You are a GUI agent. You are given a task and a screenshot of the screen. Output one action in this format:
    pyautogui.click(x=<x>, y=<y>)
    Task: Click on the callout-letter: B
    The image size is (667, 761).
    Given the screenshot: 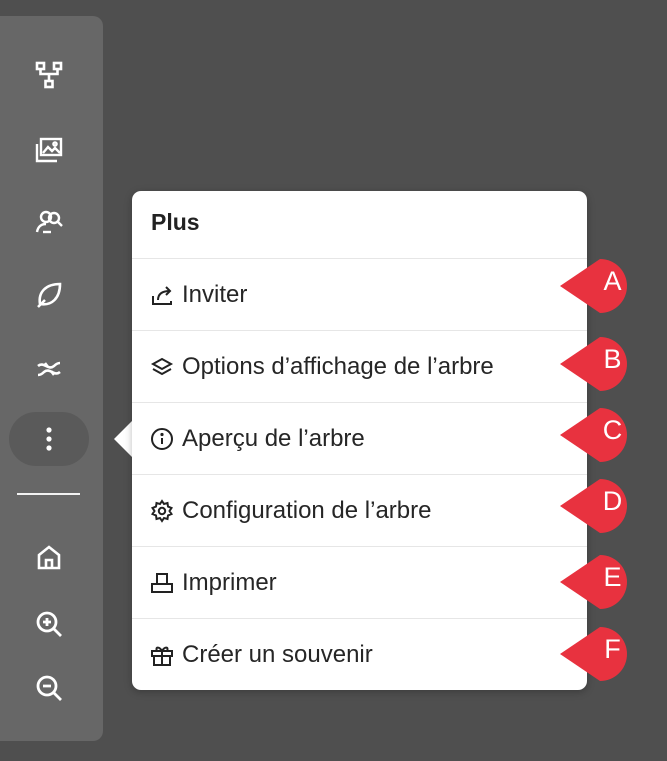 What is the action you would take?
    pyautogui.click(x=612, y=359)
    